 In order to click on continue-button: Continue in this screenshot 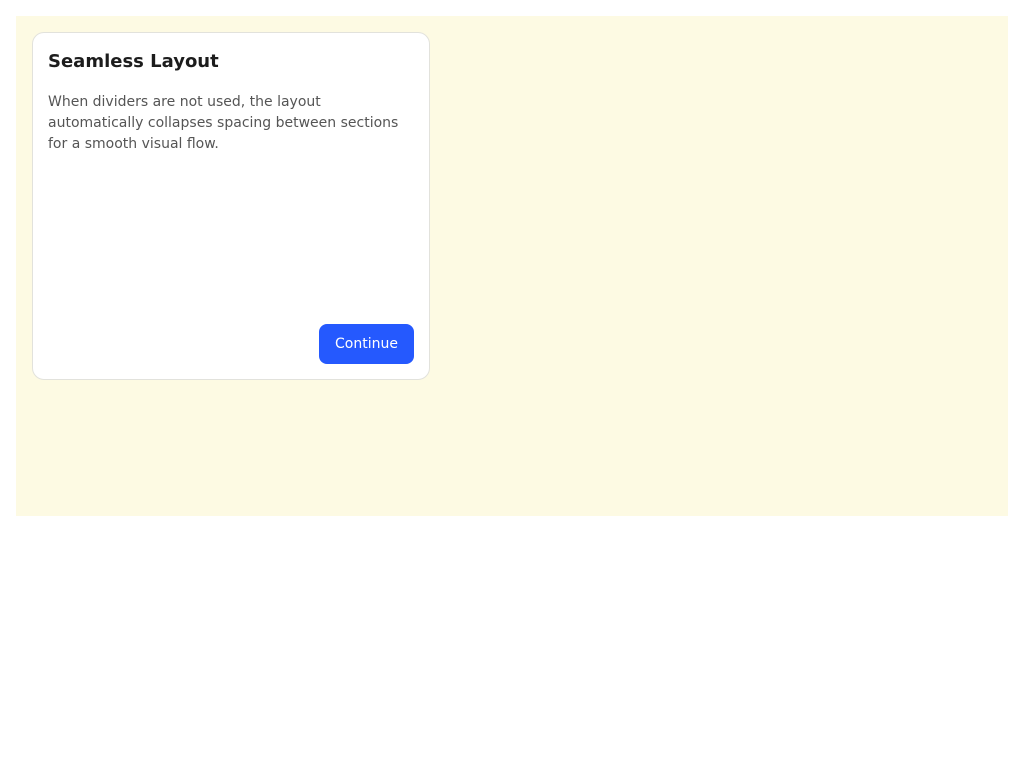, I will do `click(366, 344)`.